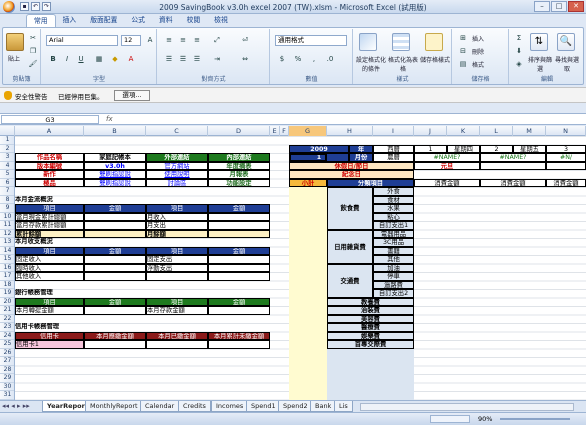 The height and width of the screenshot is (425, 586). I want to click on row-header-27: 27, so click(7, 361).